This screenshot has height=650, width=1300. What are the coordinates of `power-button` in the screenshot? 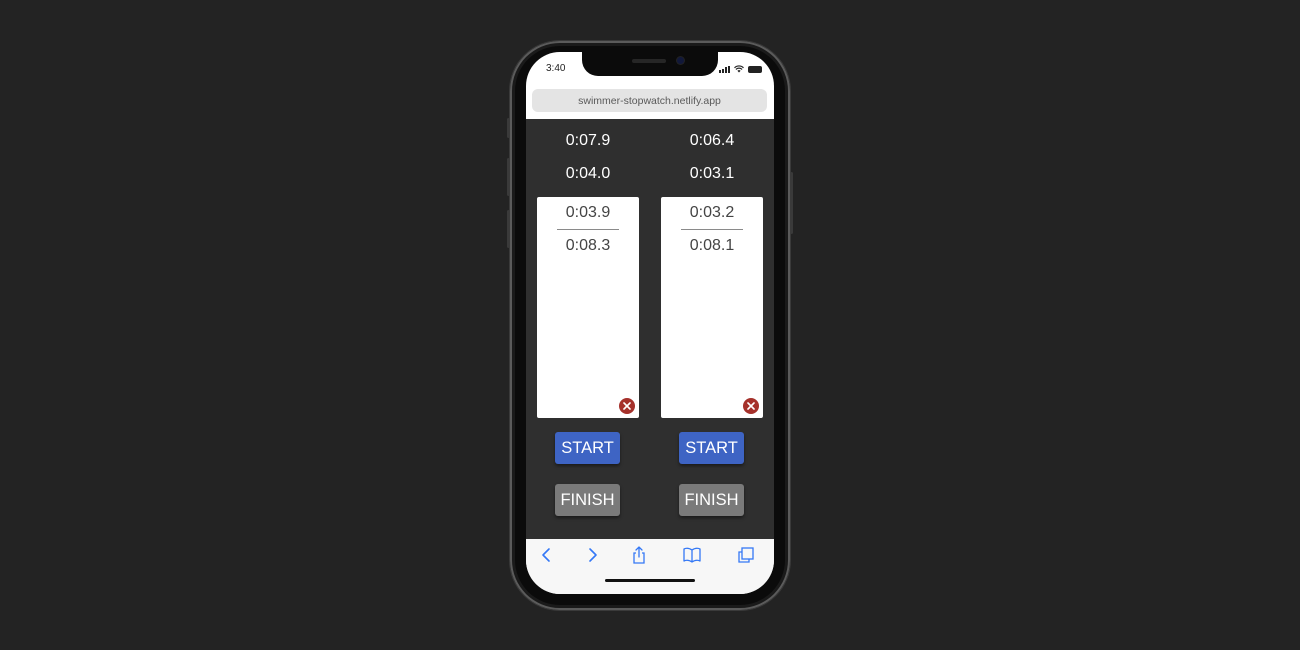 It's located at (791, 203).